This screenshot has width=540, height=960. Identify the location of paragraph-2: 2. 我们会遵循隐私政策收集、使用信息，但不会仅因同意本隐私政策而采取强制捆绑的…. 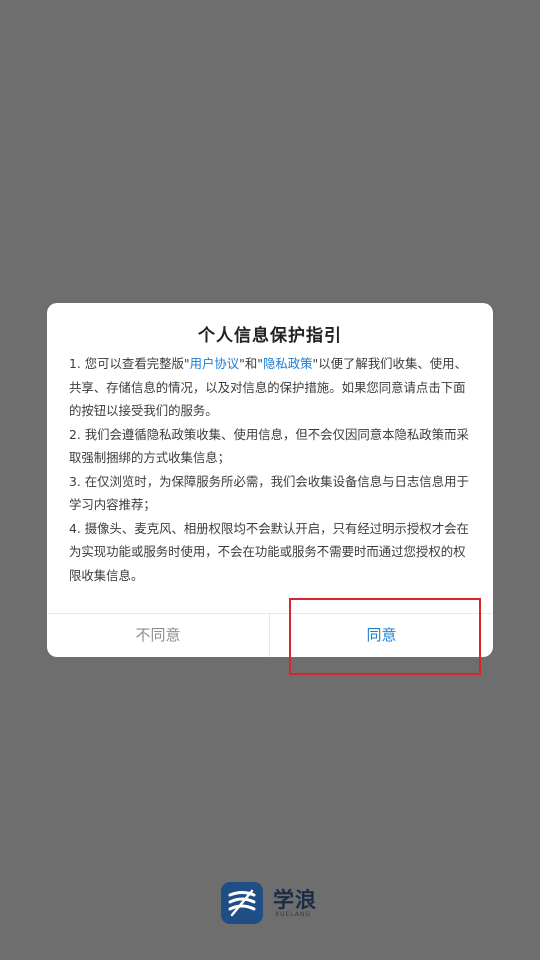
(269, 446).